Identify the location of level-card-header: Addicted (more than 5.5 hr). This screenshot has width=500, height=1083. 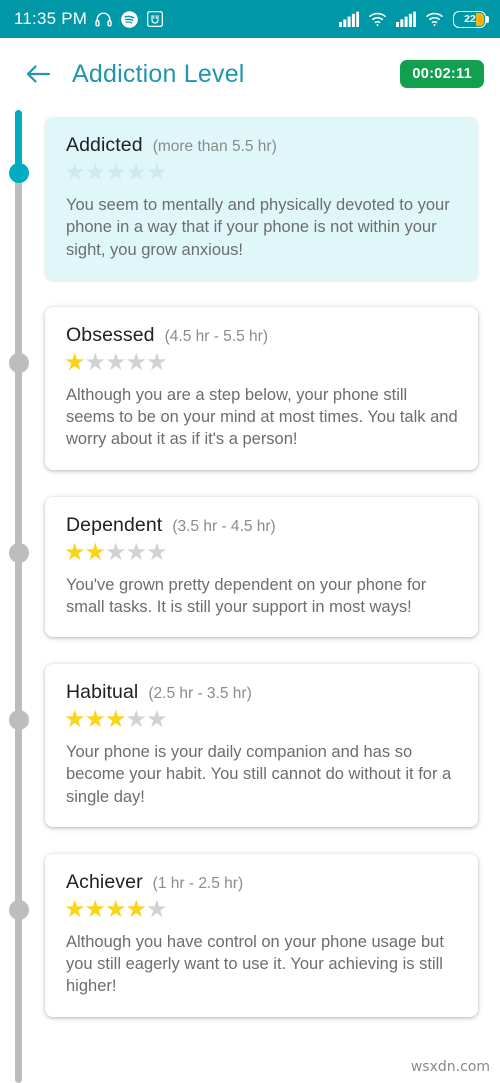
(262, 145).